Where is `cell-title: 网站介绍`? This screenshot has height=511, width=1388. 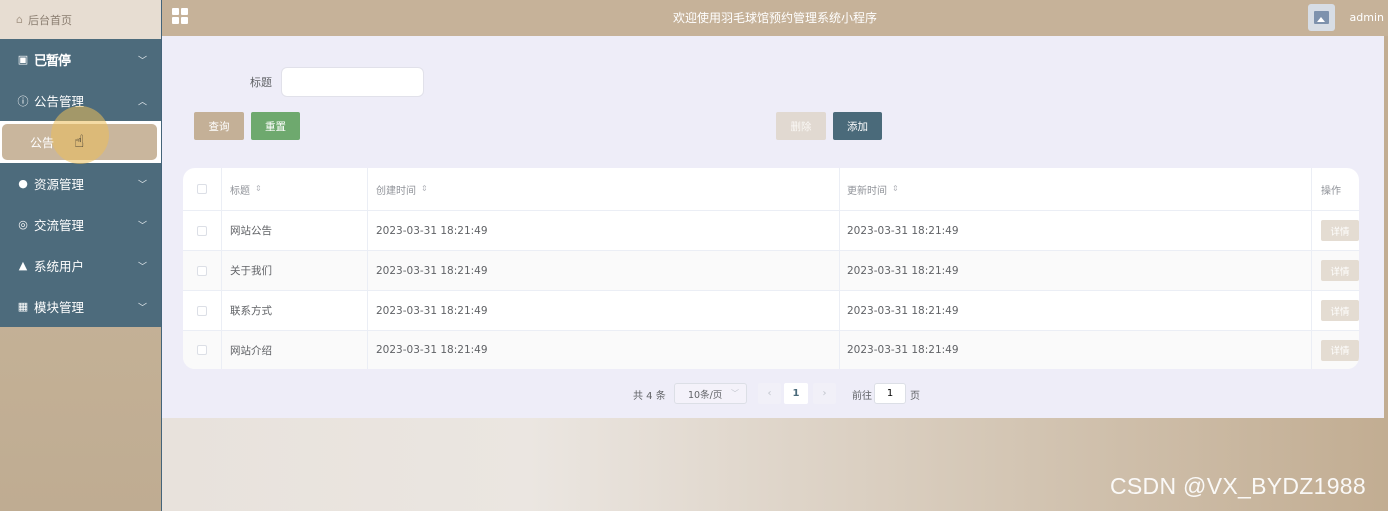 cell-title: 网站介绍 is located at coordinates (295, 350).